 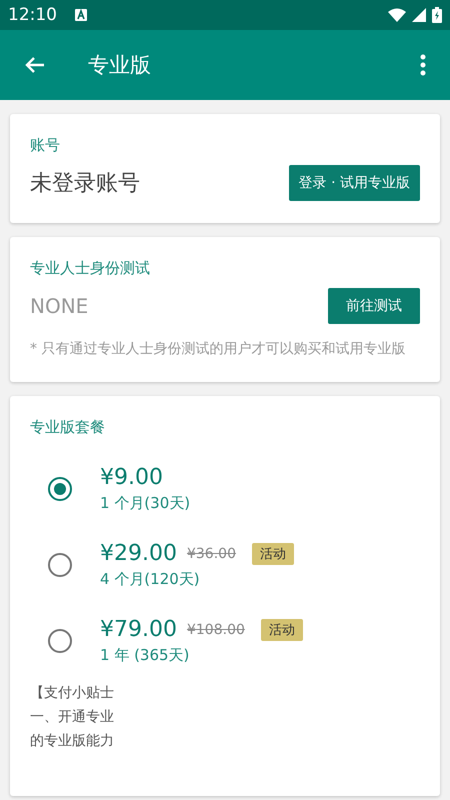 I want to click on test-result: NONE, so click(x=59, y=306).